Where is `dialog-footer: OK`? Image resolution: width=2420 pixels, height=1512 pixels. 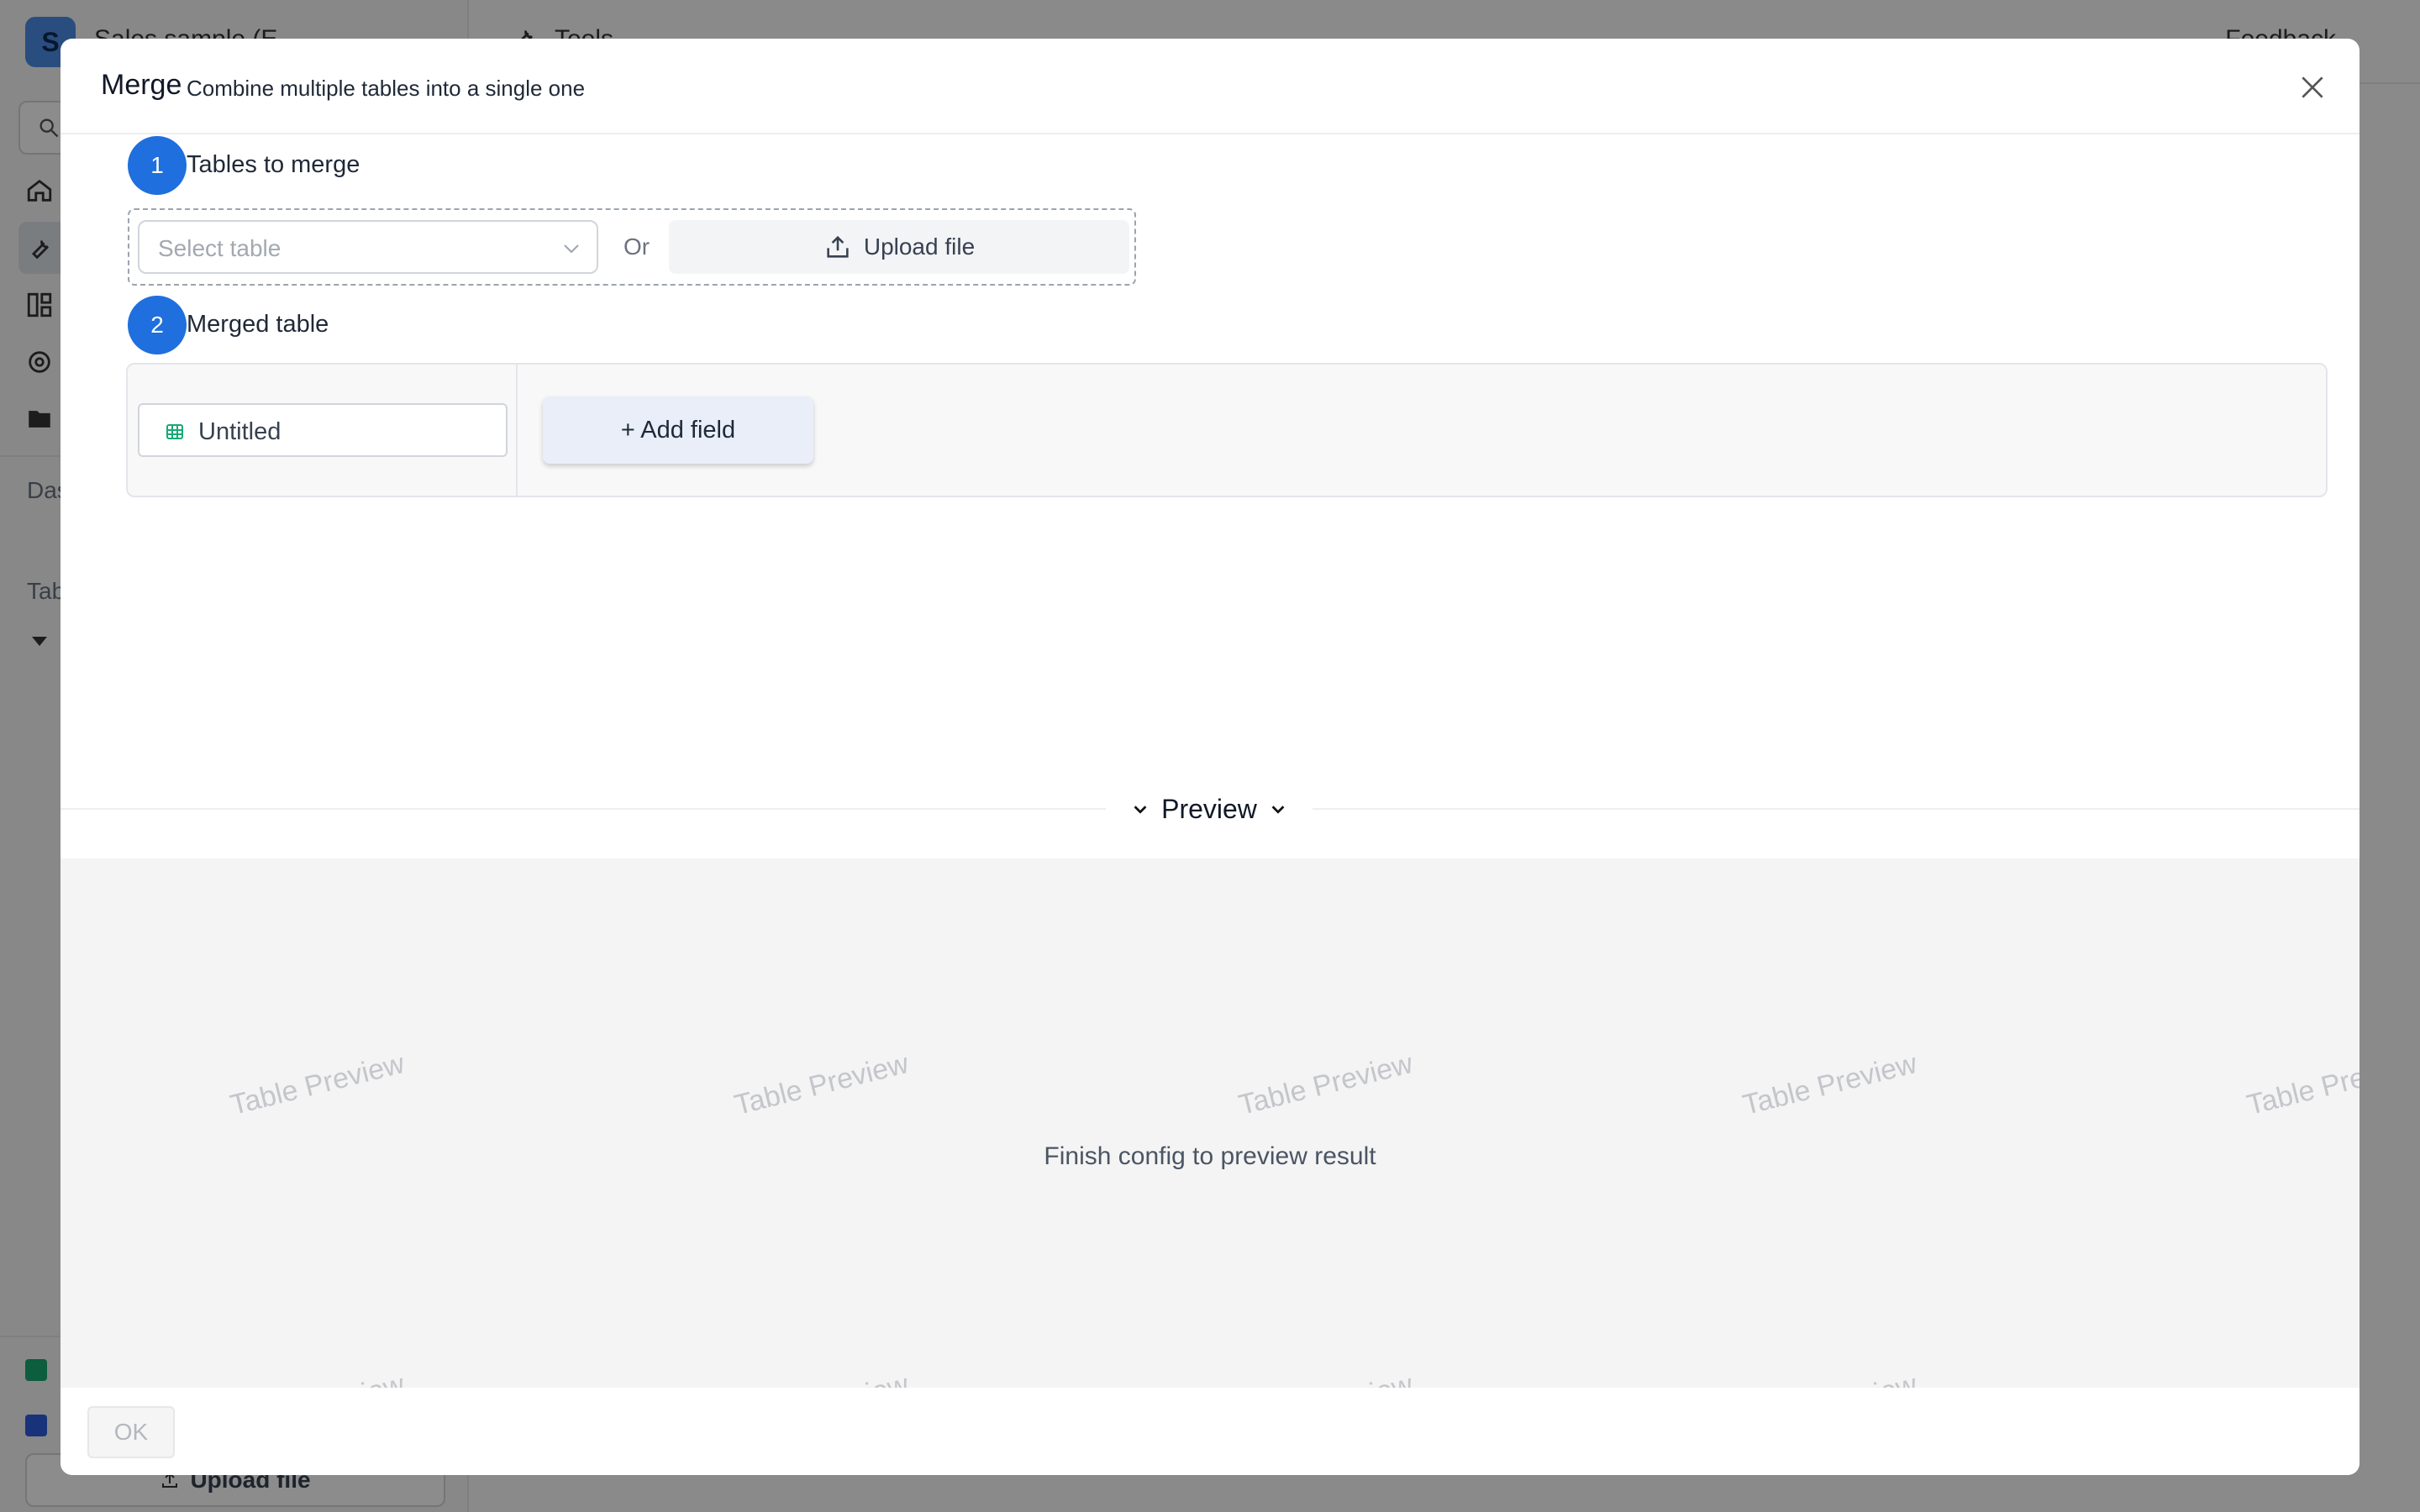
dialog-footer: OK is located at coordinates (1210, 1431).